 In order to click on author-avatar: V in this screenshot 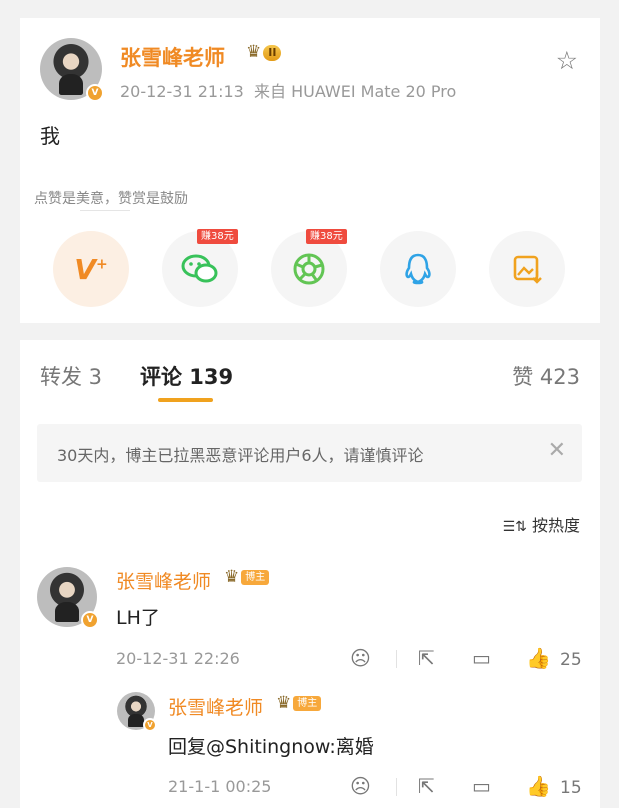, I will do `click(72, 70)`.